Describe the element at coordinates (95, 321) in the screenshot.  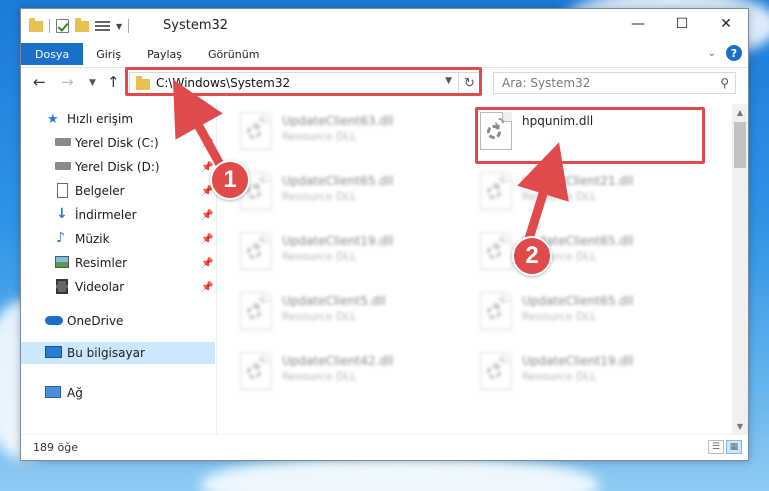
I see `nav-item-label: OneDrive` at that location.